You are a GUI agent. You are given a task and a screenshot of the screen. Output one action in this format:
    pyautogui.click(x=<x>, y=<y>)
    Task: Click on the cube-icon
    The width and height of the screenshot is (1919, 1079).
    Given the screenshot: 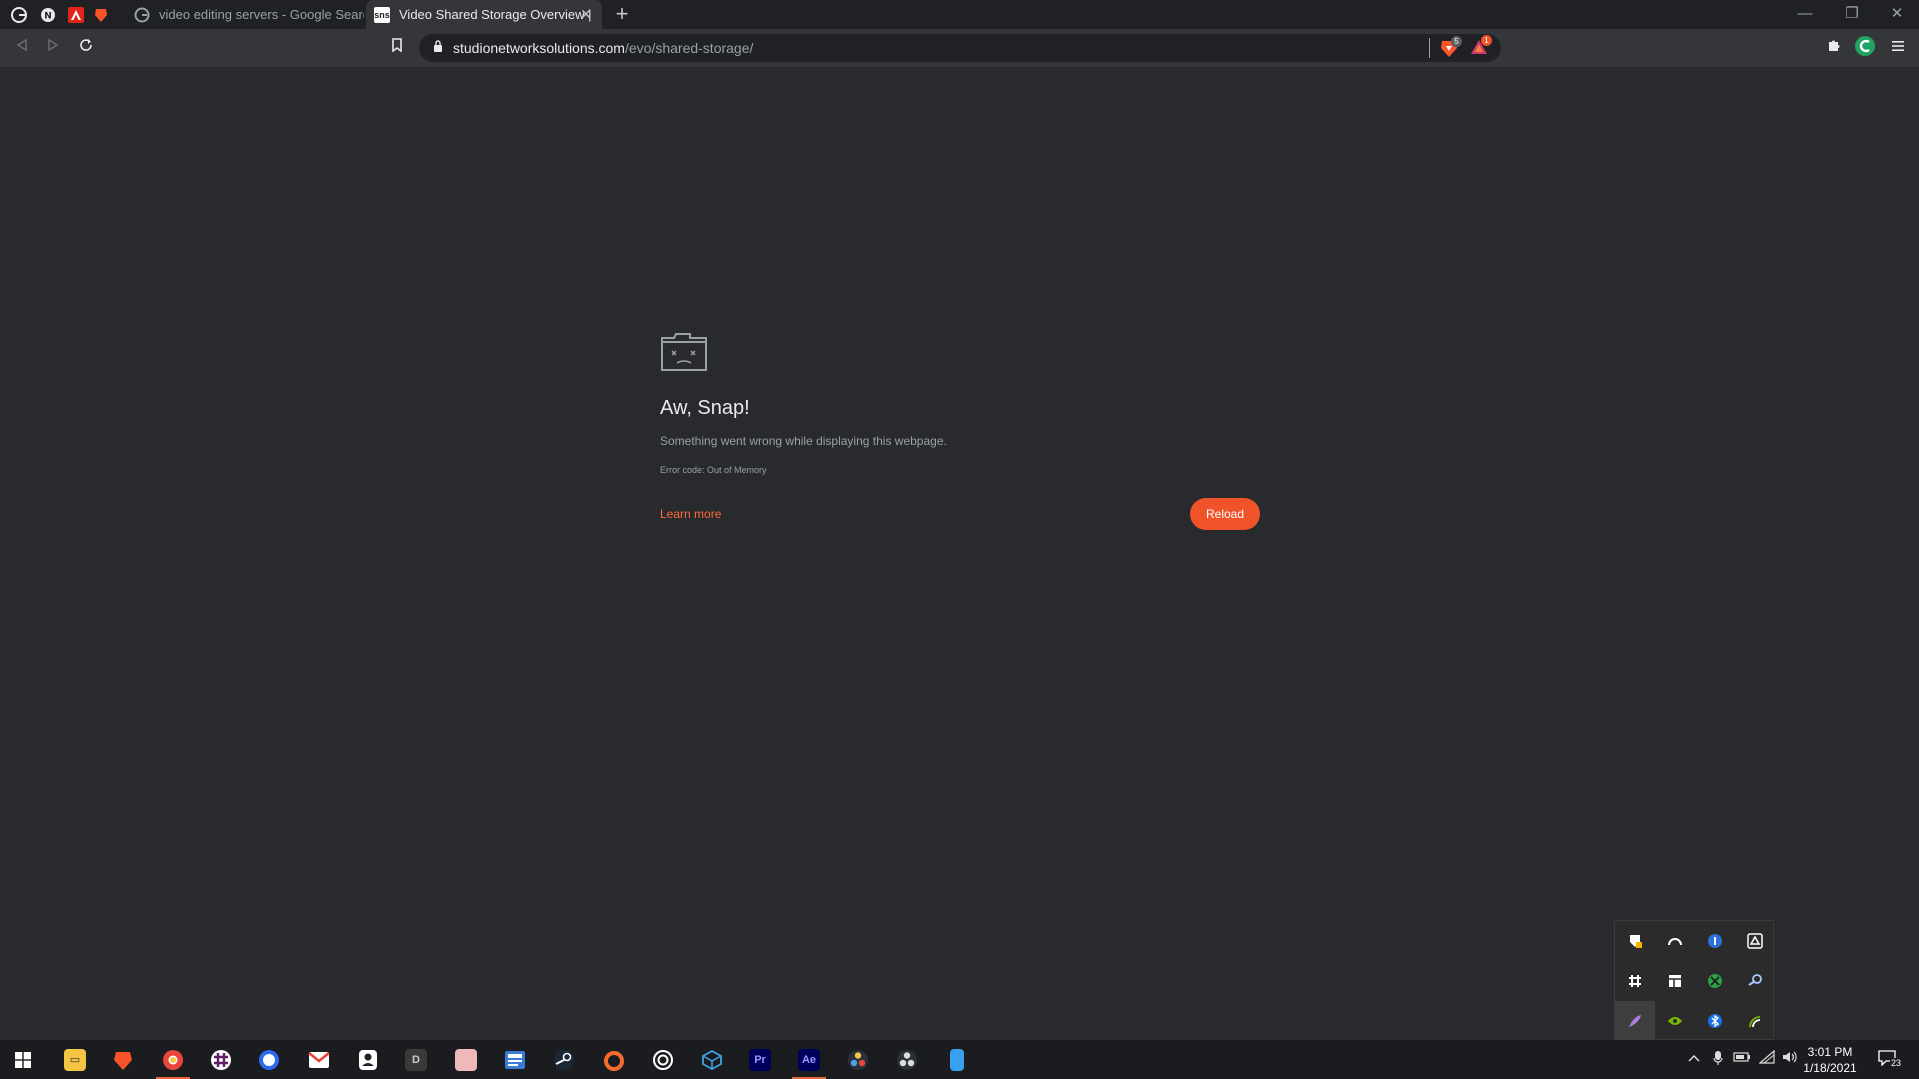 What is the action you would take?
    pyautogui.click(x=712, y=1059)
    